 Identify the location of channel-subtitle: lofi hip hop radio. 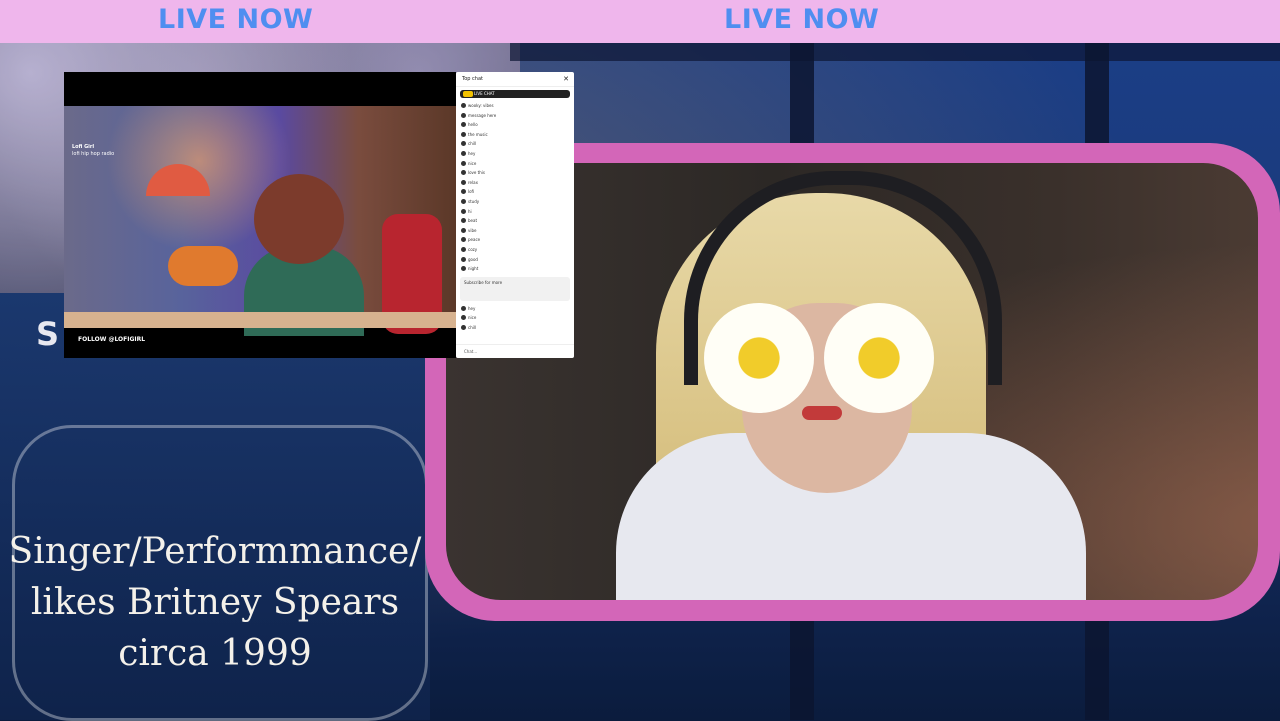
(93, 154).